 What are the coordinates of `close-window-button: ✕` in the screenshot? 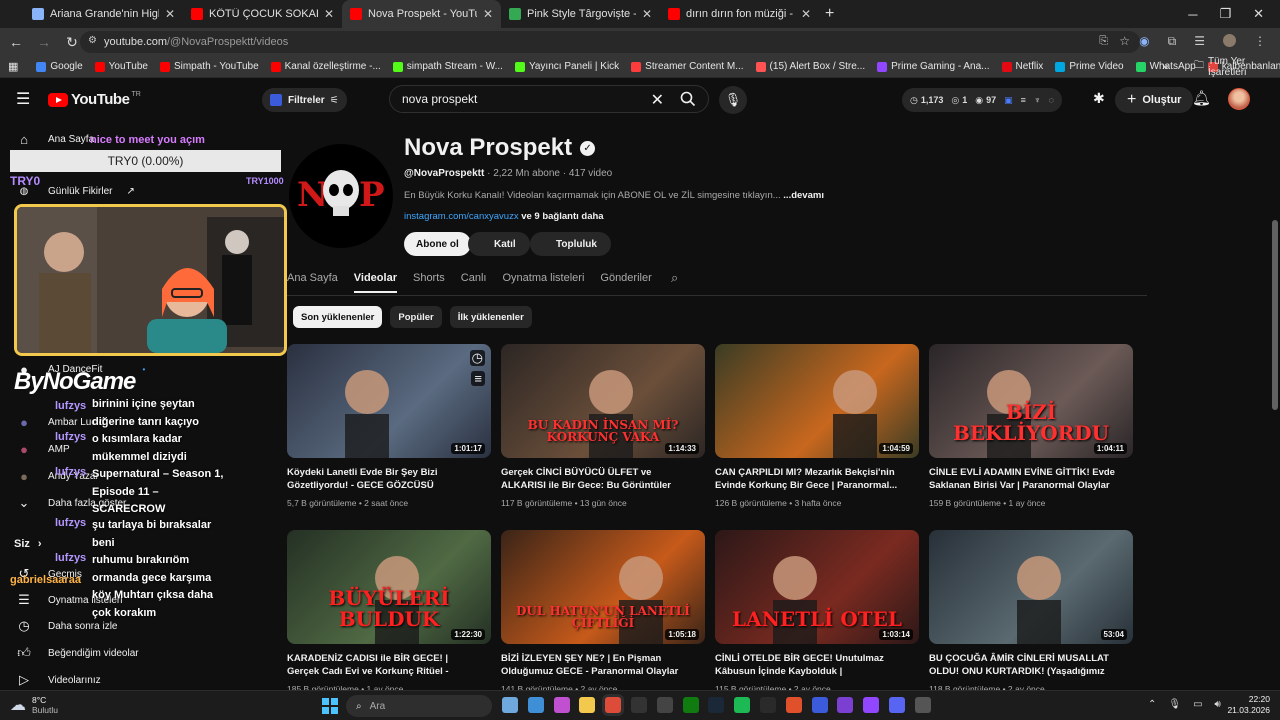 It's located at (1258, 14).